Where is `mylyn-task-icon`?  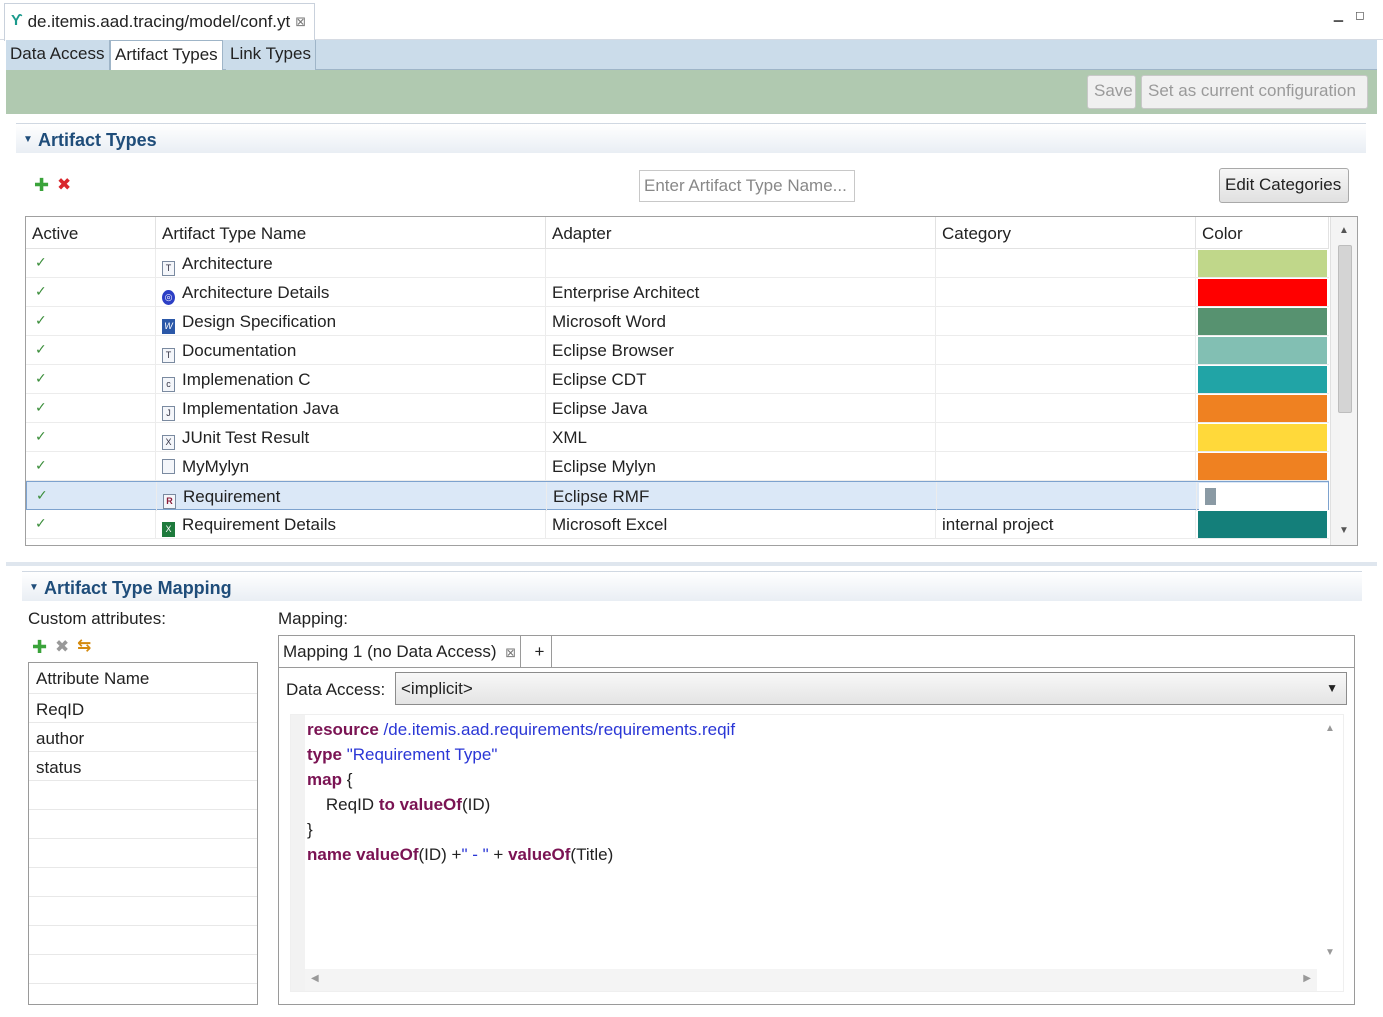 mylyn-task-icon is located at coordinates (168, 466).